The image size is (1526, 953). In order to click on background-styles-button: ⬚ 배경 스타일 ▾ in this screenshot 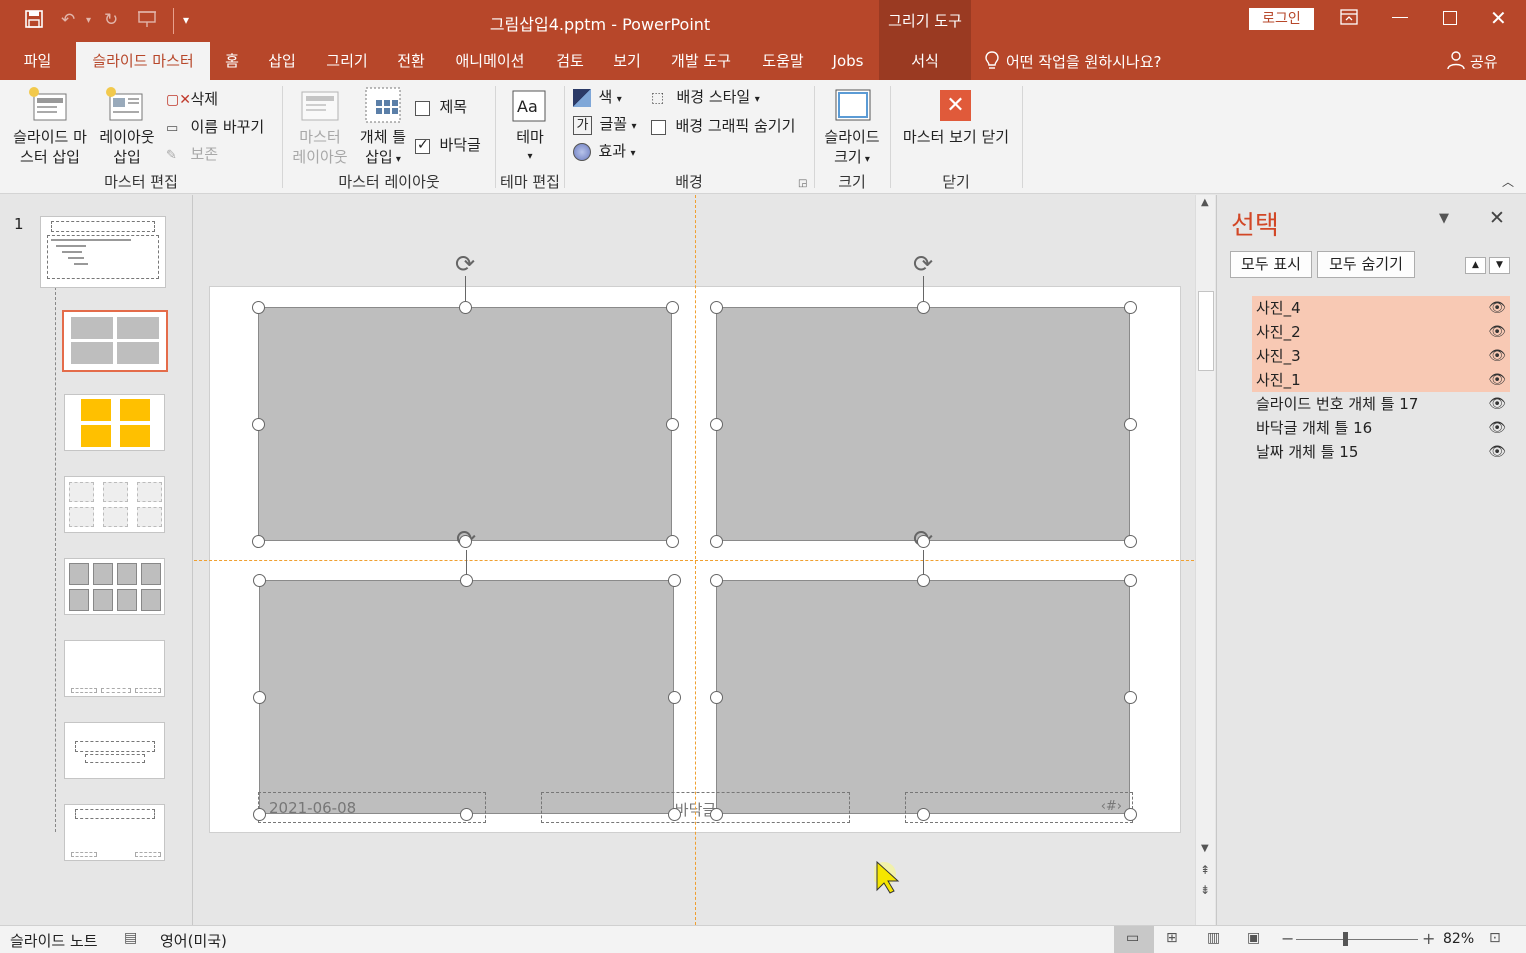, I will do `click(705, 96)`.